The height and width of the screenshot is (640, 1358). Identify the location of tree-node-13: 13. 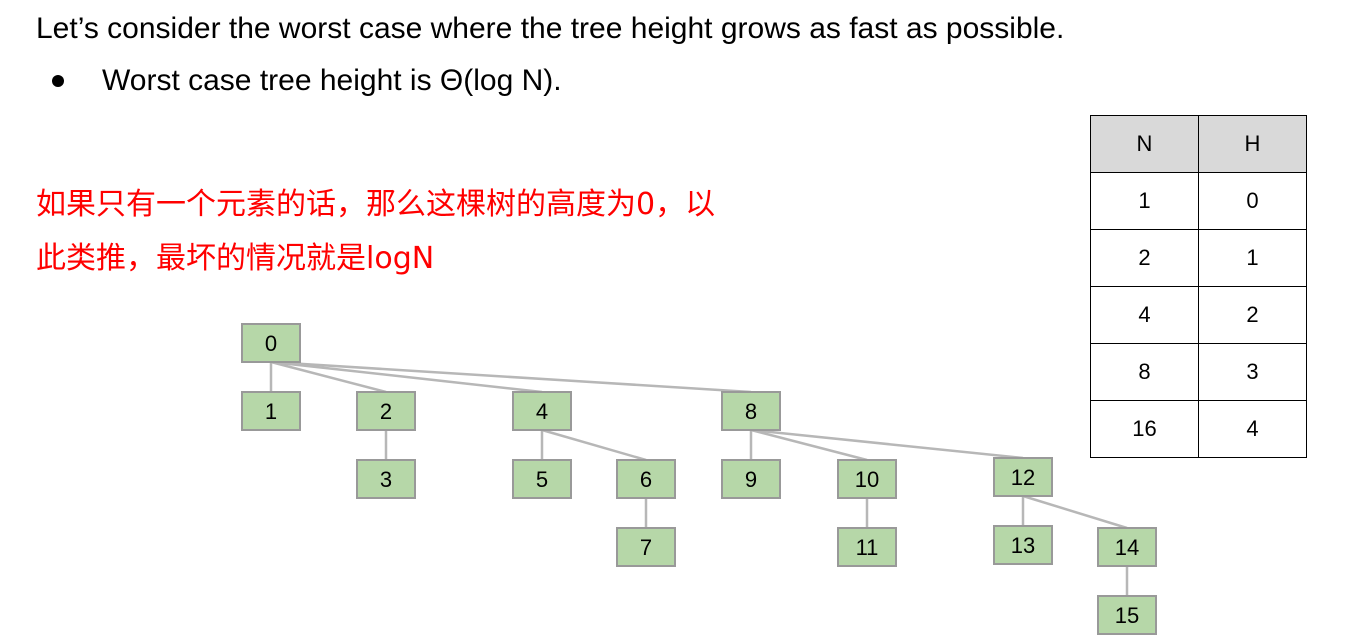
(1023, 545).